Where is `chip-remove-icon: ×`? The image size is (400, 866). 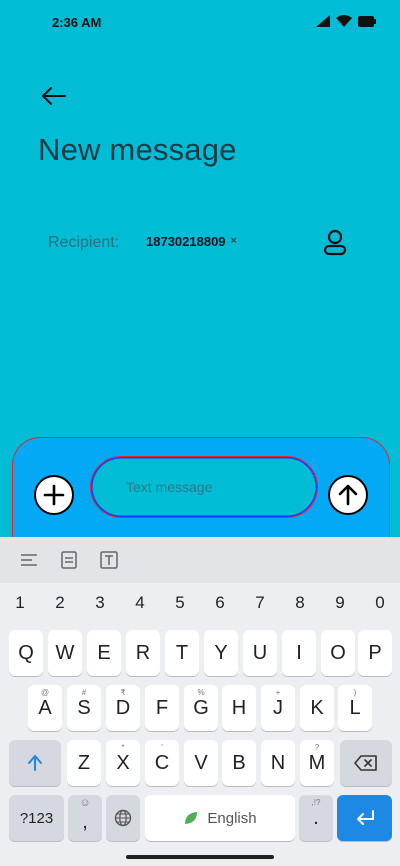 chip-remove-icon: × is located at coordinates (234, 241).